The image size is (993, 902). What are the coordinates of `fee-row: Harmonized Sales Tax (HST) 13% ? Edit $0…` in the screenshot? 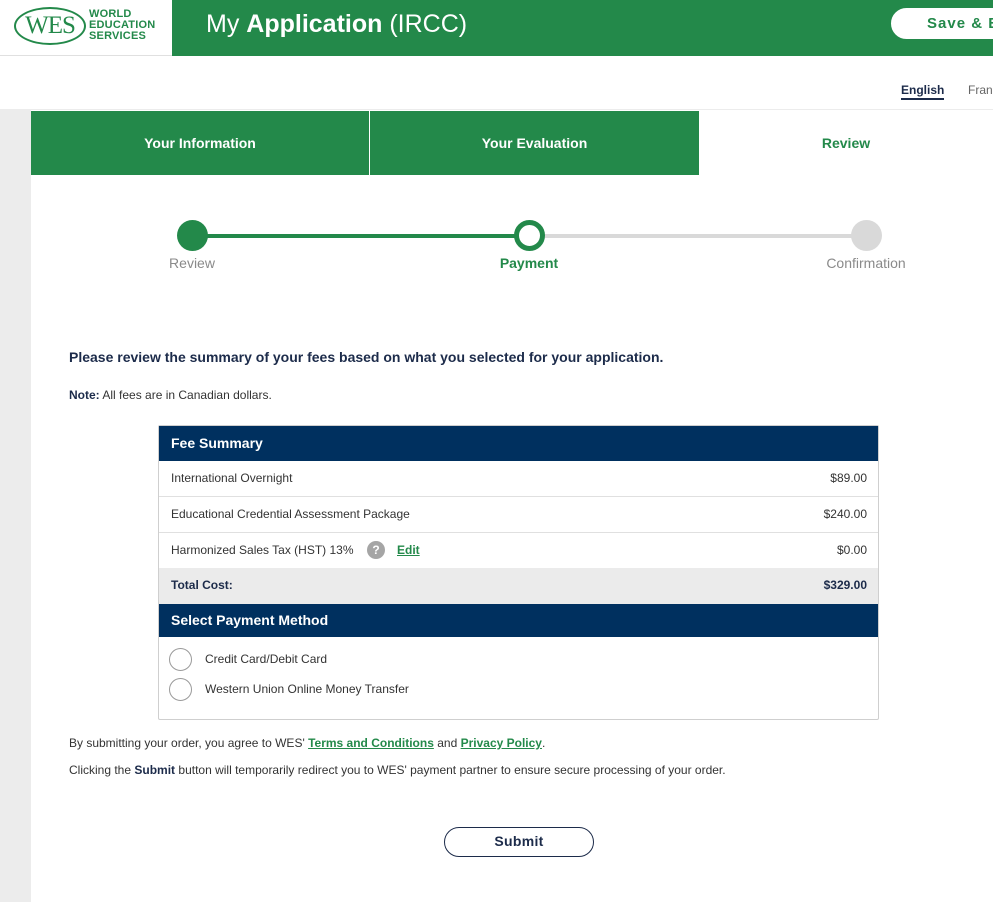 It's located at (518, 551).